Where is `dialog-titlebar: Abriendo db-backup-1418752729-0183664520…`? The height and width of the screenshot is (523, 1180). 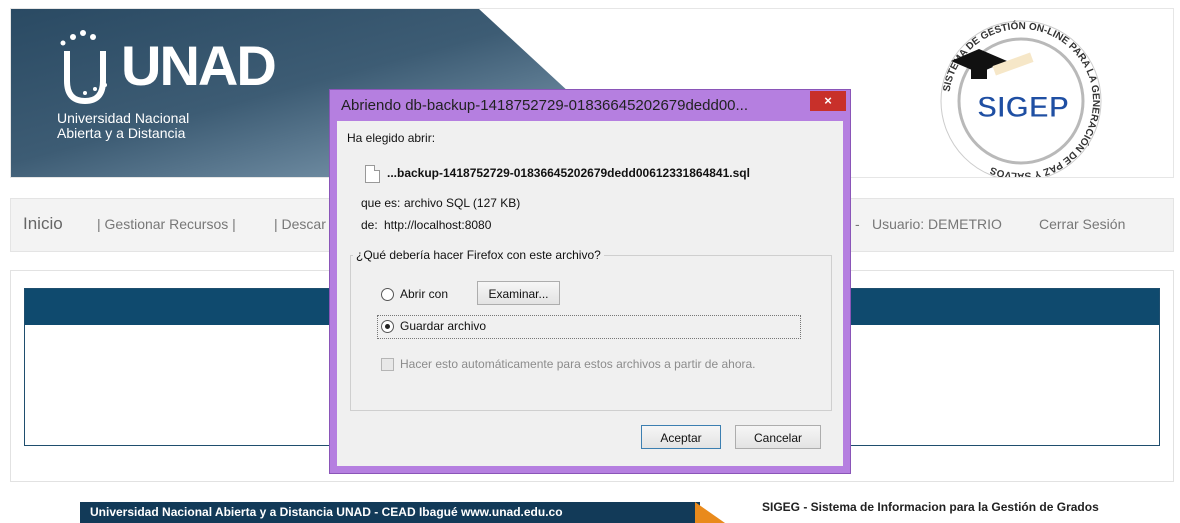
dialog-titlebar: Abriendo db-backup-1418752729-0183664520… is located at coordinates (590, 105).